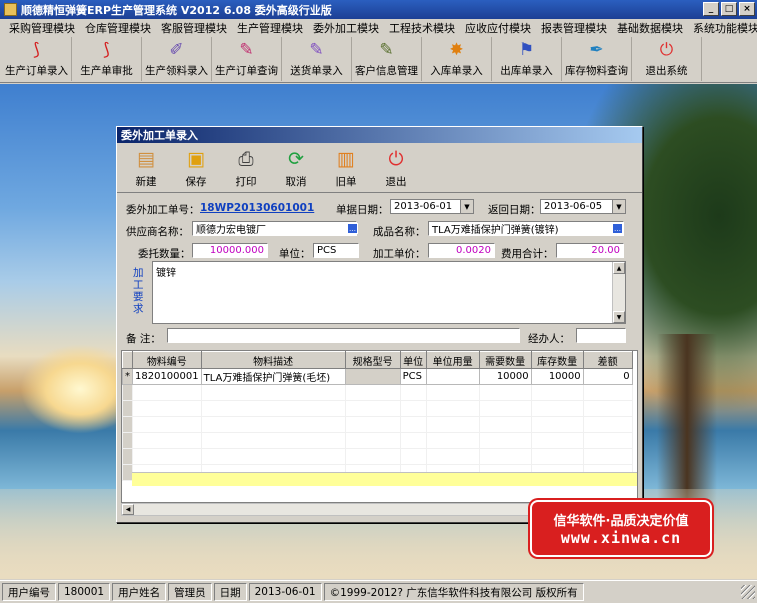  What do you see at coordinates (601, 335) in the screenshot?
I see `handler-field` at bounding box center [601, 335].